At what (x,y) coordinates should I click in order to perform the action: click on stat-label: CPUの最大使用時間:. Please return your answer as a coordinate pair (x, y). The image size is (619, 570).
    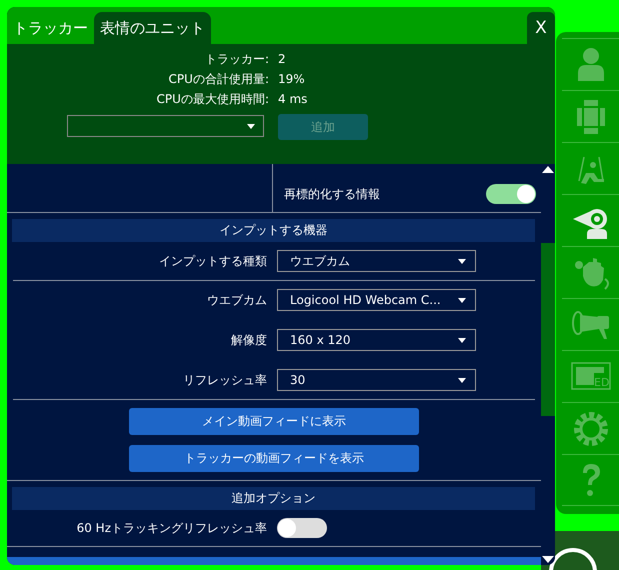
    Looking at the image, I should click on (212, 99).